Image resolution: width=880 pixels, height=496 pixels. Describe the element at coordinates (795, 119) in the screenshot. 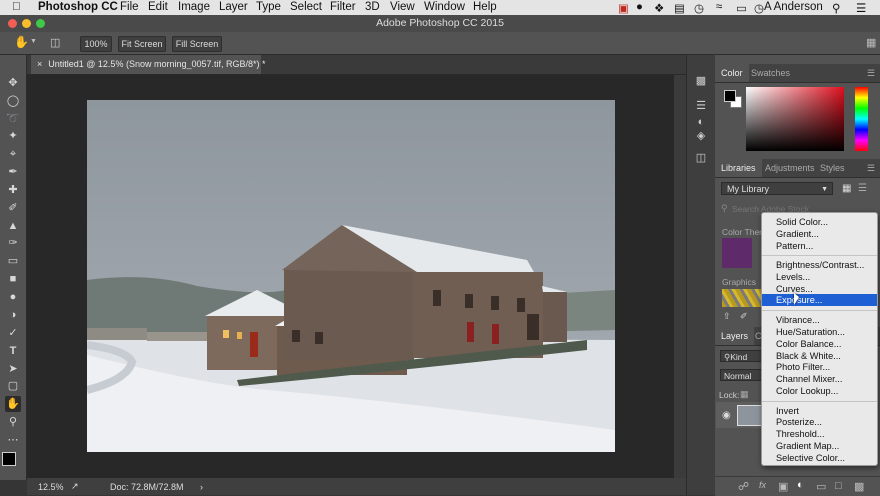

I see `color-spectrum-field` at that location.